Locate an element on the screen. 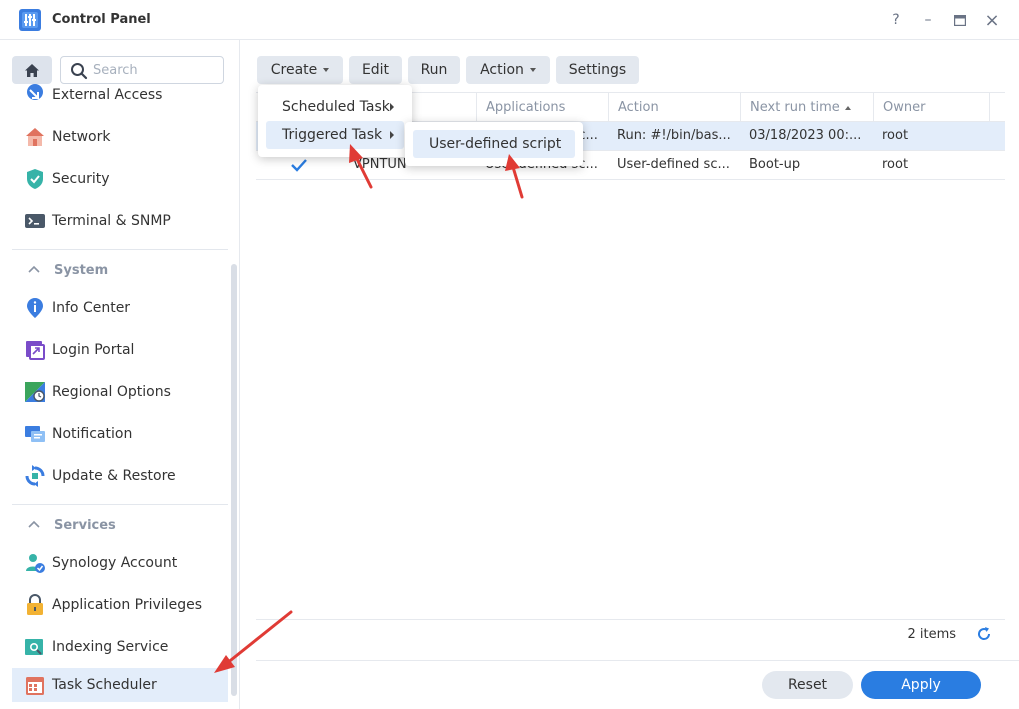 The height and width of the screenshot is (709, 1019). sidebar-scrollbar is located at coordinates (234, 480).